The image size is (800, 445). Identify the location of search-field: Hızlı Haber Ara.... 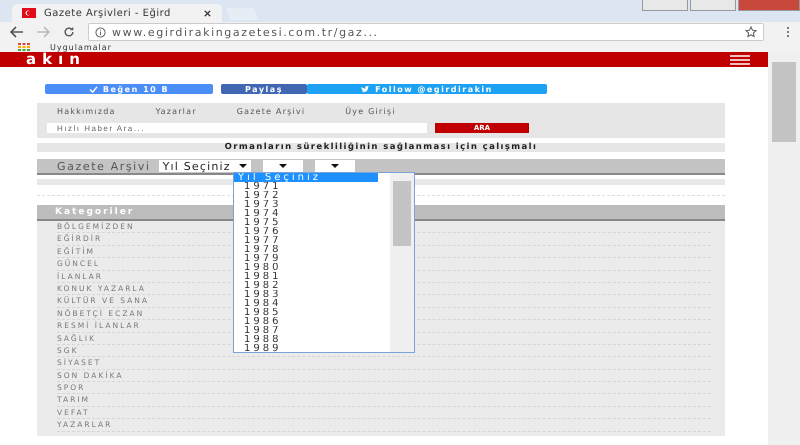
(237, 128).